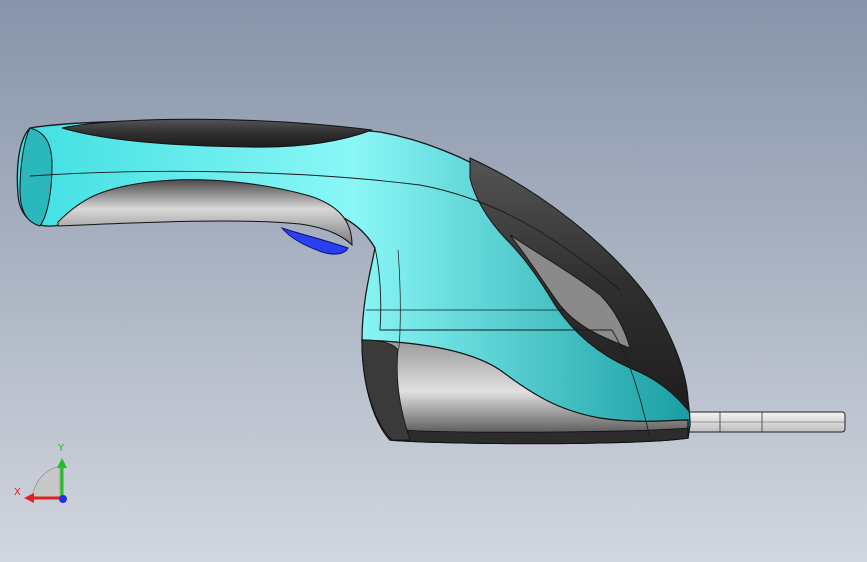 This screenshot has width=867, height=562. What do you see at coordinates (63, 499) in the screenshot?
I see `z-axis-dot` at bounding box center [63, 499].